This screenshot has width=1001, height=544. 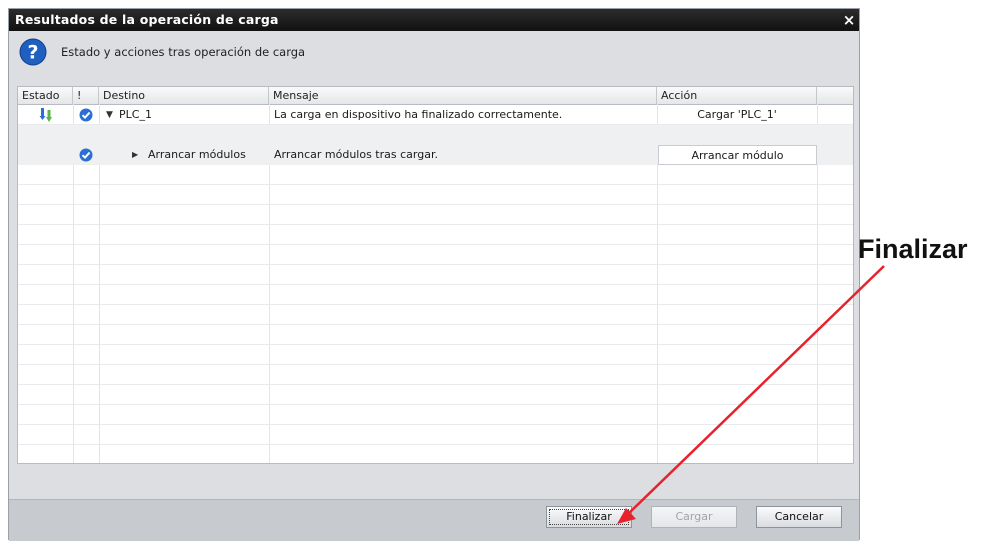 What do you see at coordinates (849, 20) in the screenshot?
I see `close-icon: ×` at bounding box center [849, 20].